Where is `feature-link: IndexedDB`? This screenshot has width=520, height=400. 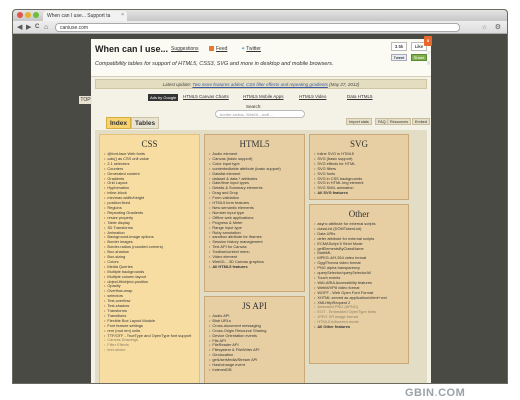 feature-link: IndexedDB is located at coordinates (256, 370).